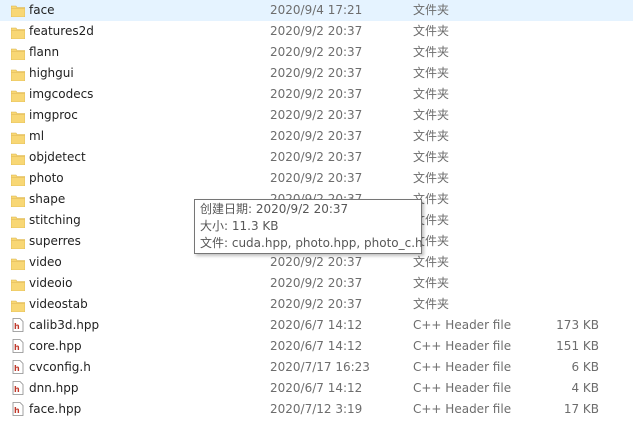 The height and width of the screenshot is (430, 633). I want to click on file-name: core.hpp, so click(55, 346).